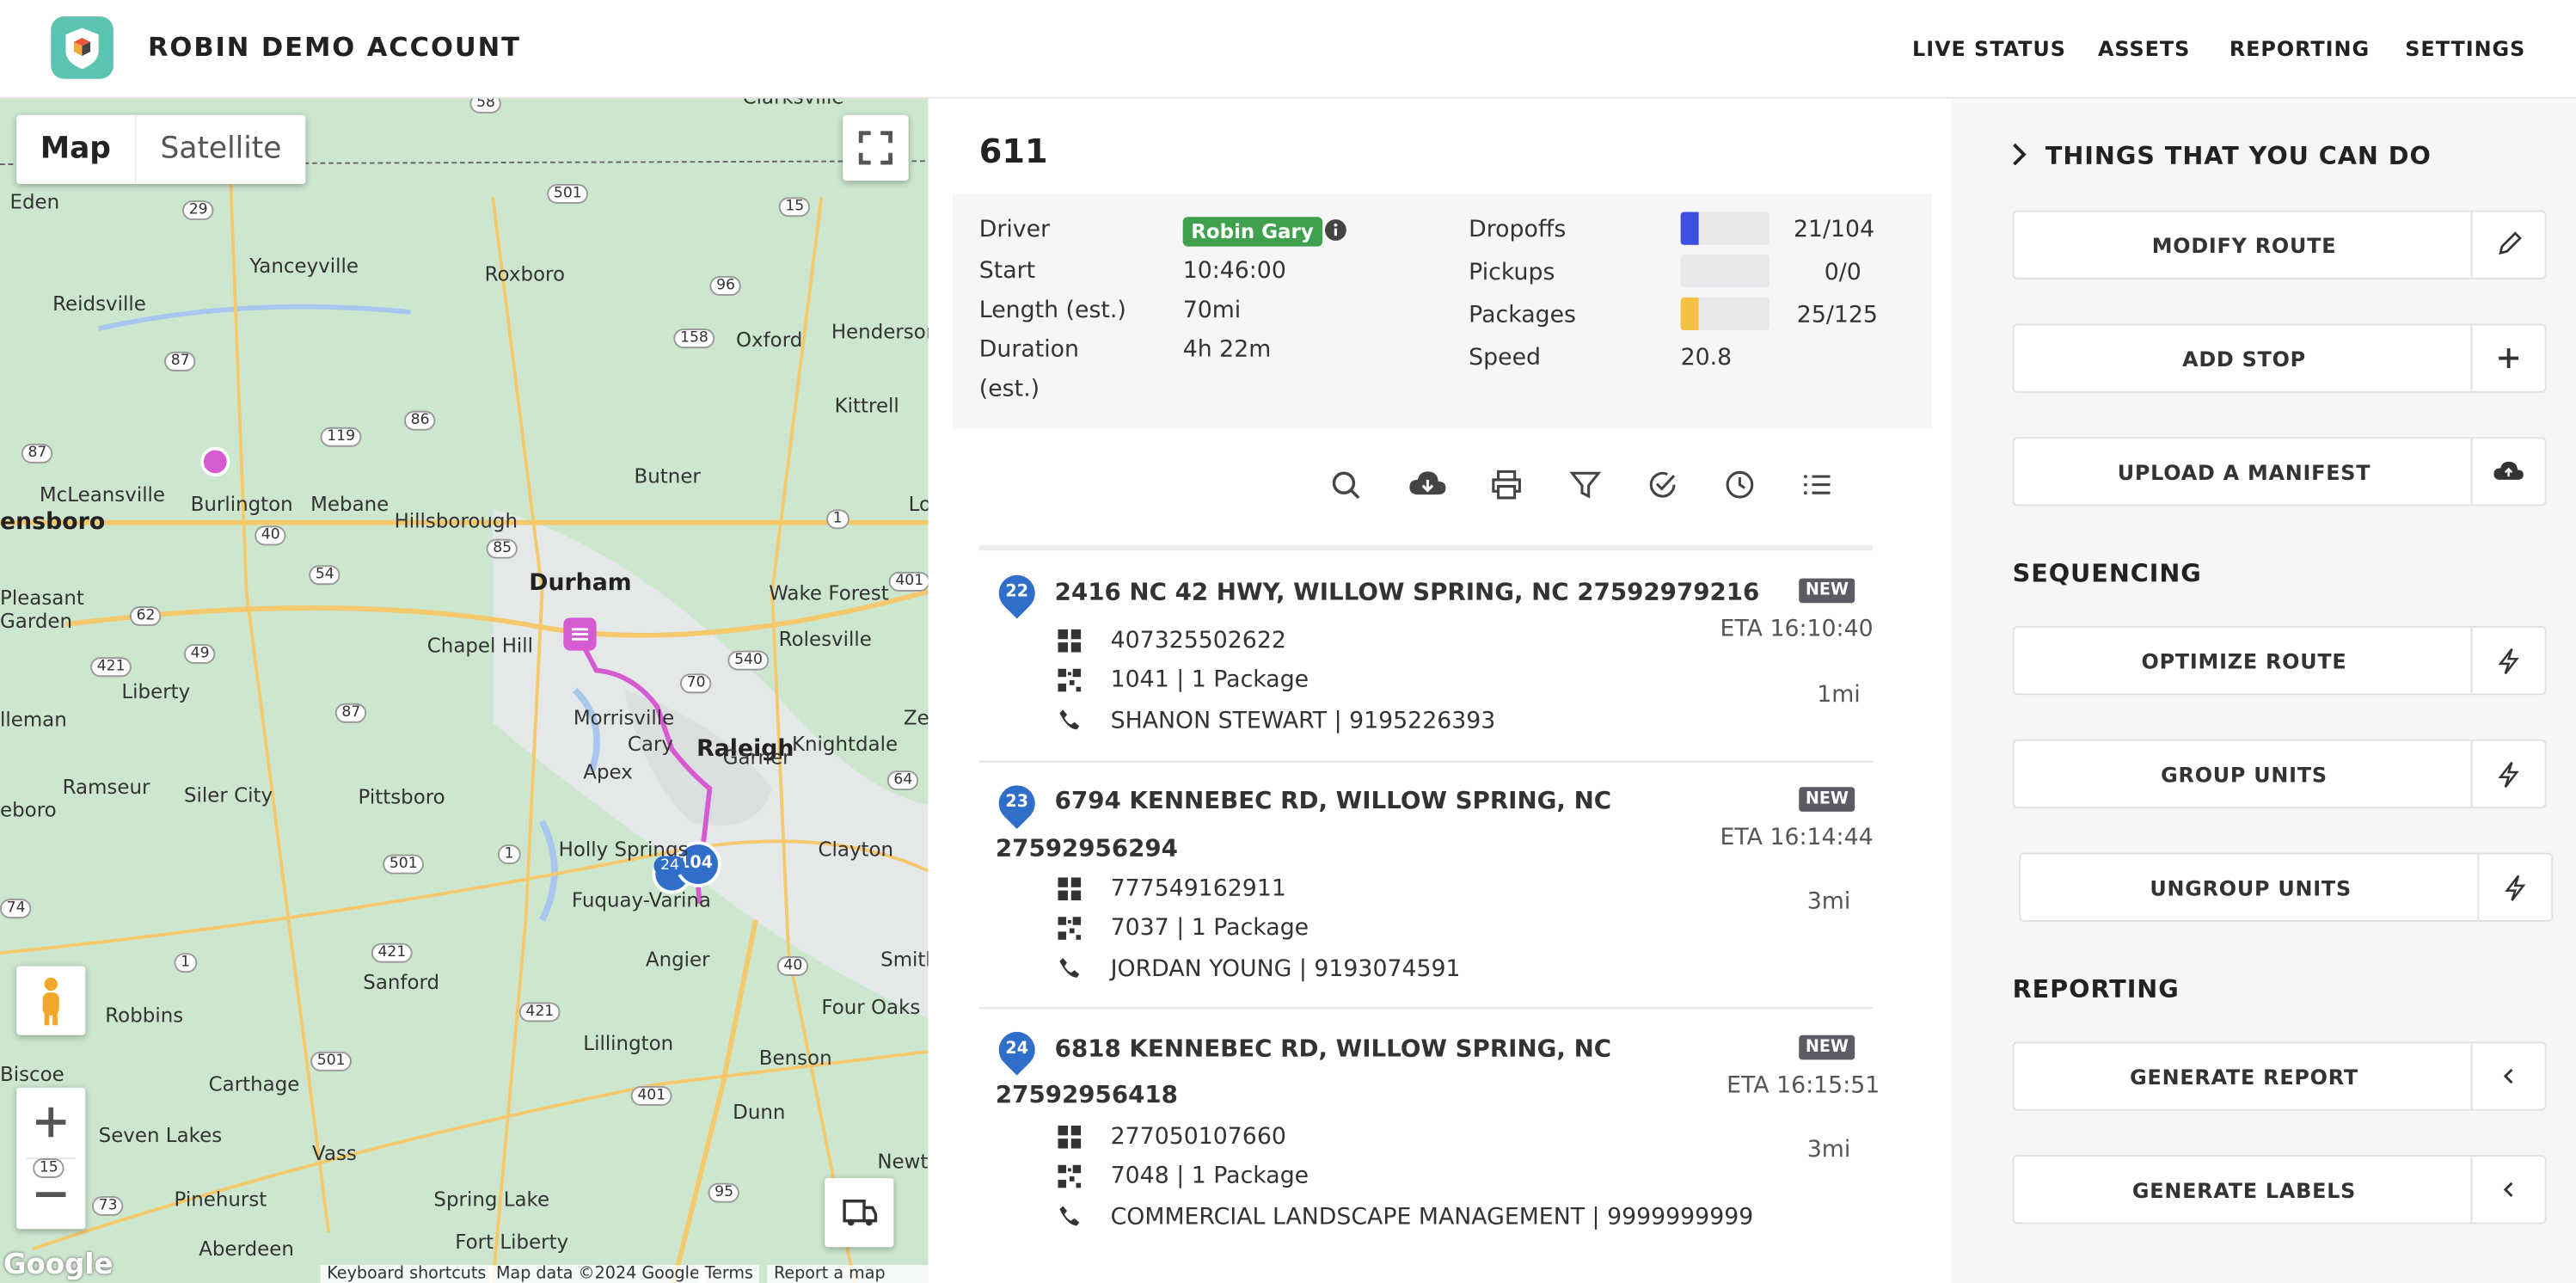  I want to click on print-icon, so click(1506, 485).